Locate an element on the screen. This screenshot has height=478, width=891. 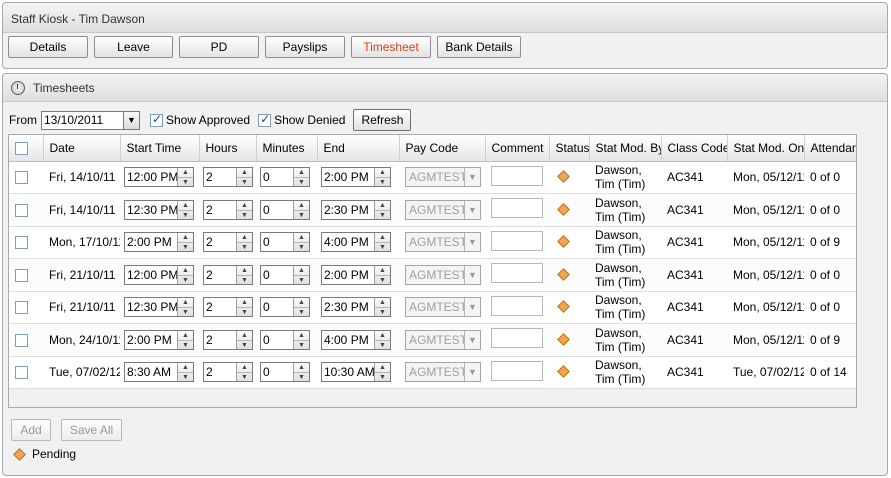
column-header: Attendan is located at coordinates (830, 148).